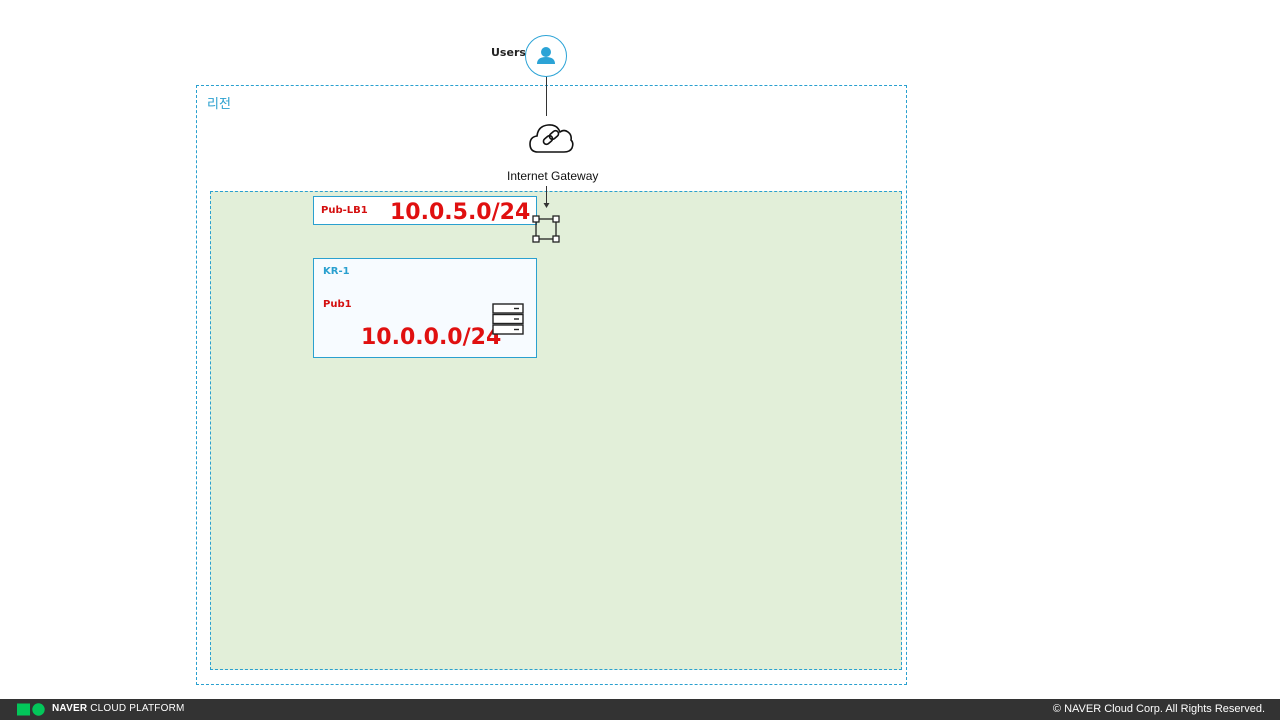  Describe the element at coordinates (431, 337) in the screenshot. I see `subnet-cidr: 10.0.0.0/24` at that location.